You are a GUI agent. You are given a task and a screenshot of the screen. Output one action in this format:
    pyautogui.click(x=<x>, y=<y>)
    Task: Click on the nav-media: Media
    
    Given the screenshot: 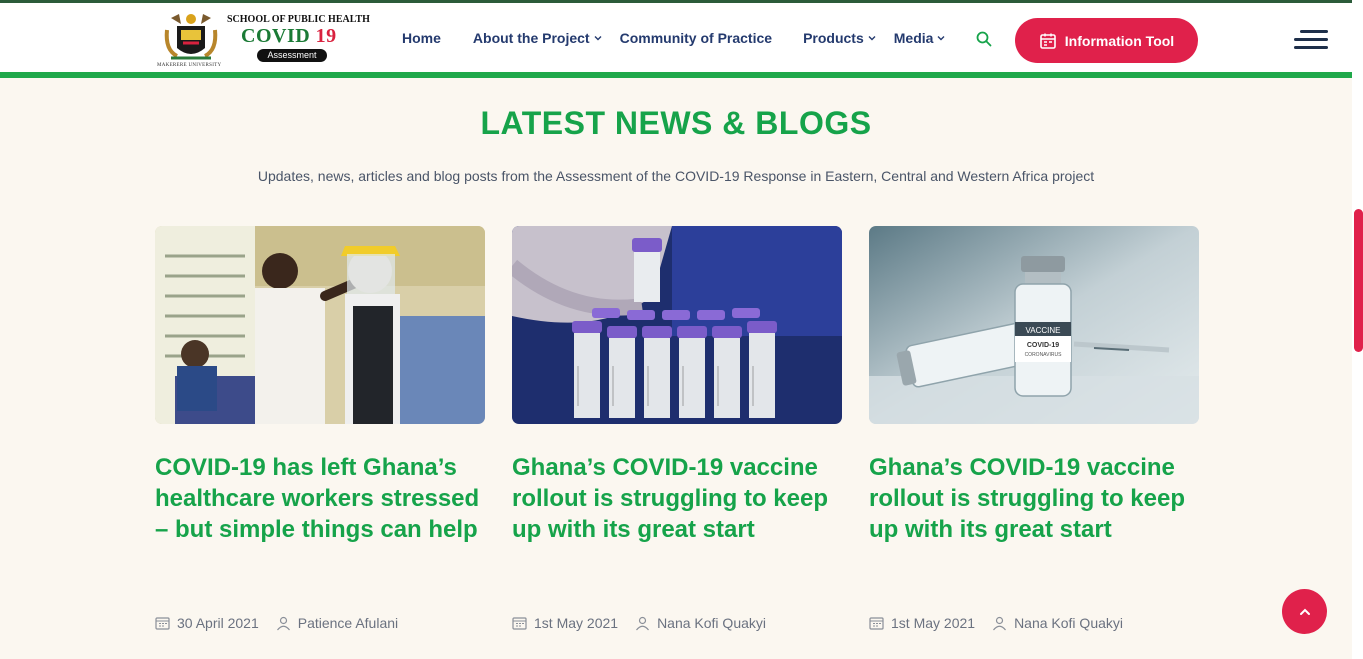 What is the action you would take?
    pyautogui.click(x=920, y=38)
    